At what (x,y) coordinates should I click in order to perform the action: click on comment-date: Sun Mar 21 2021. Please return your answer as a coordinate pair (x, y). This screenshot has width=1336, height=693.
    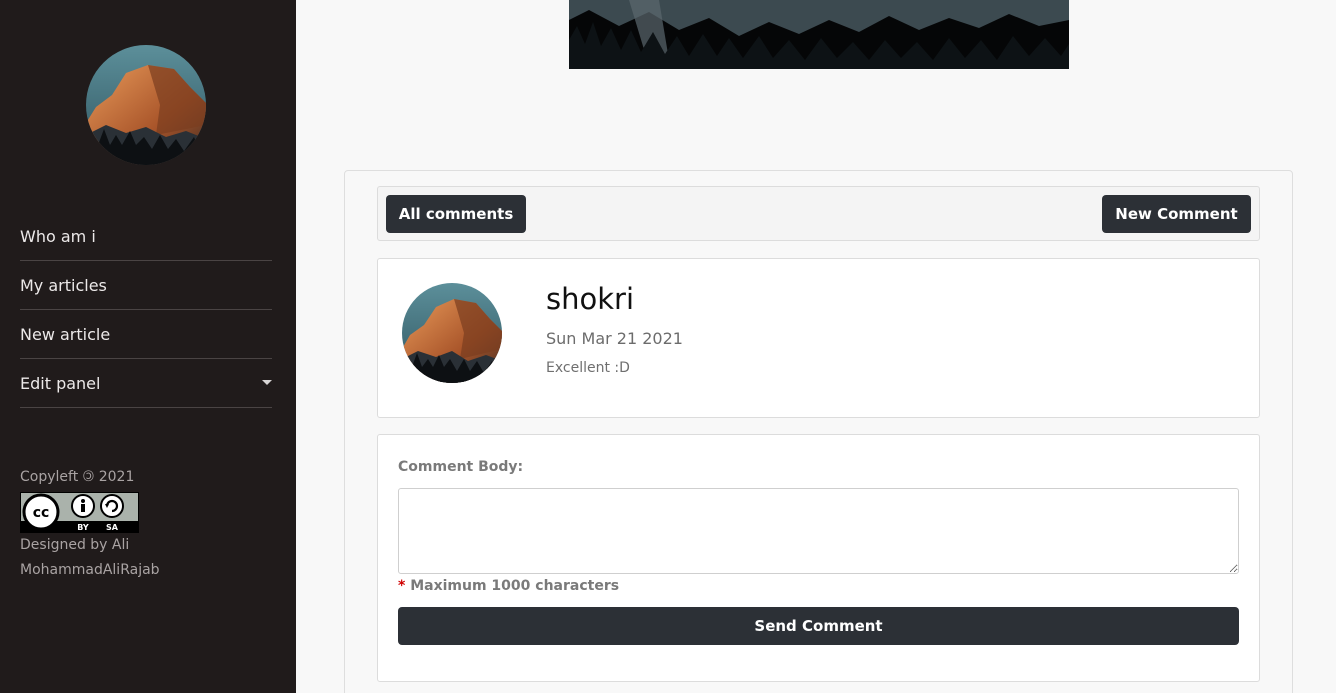
    Looking at the image, I should click on (614, 338).